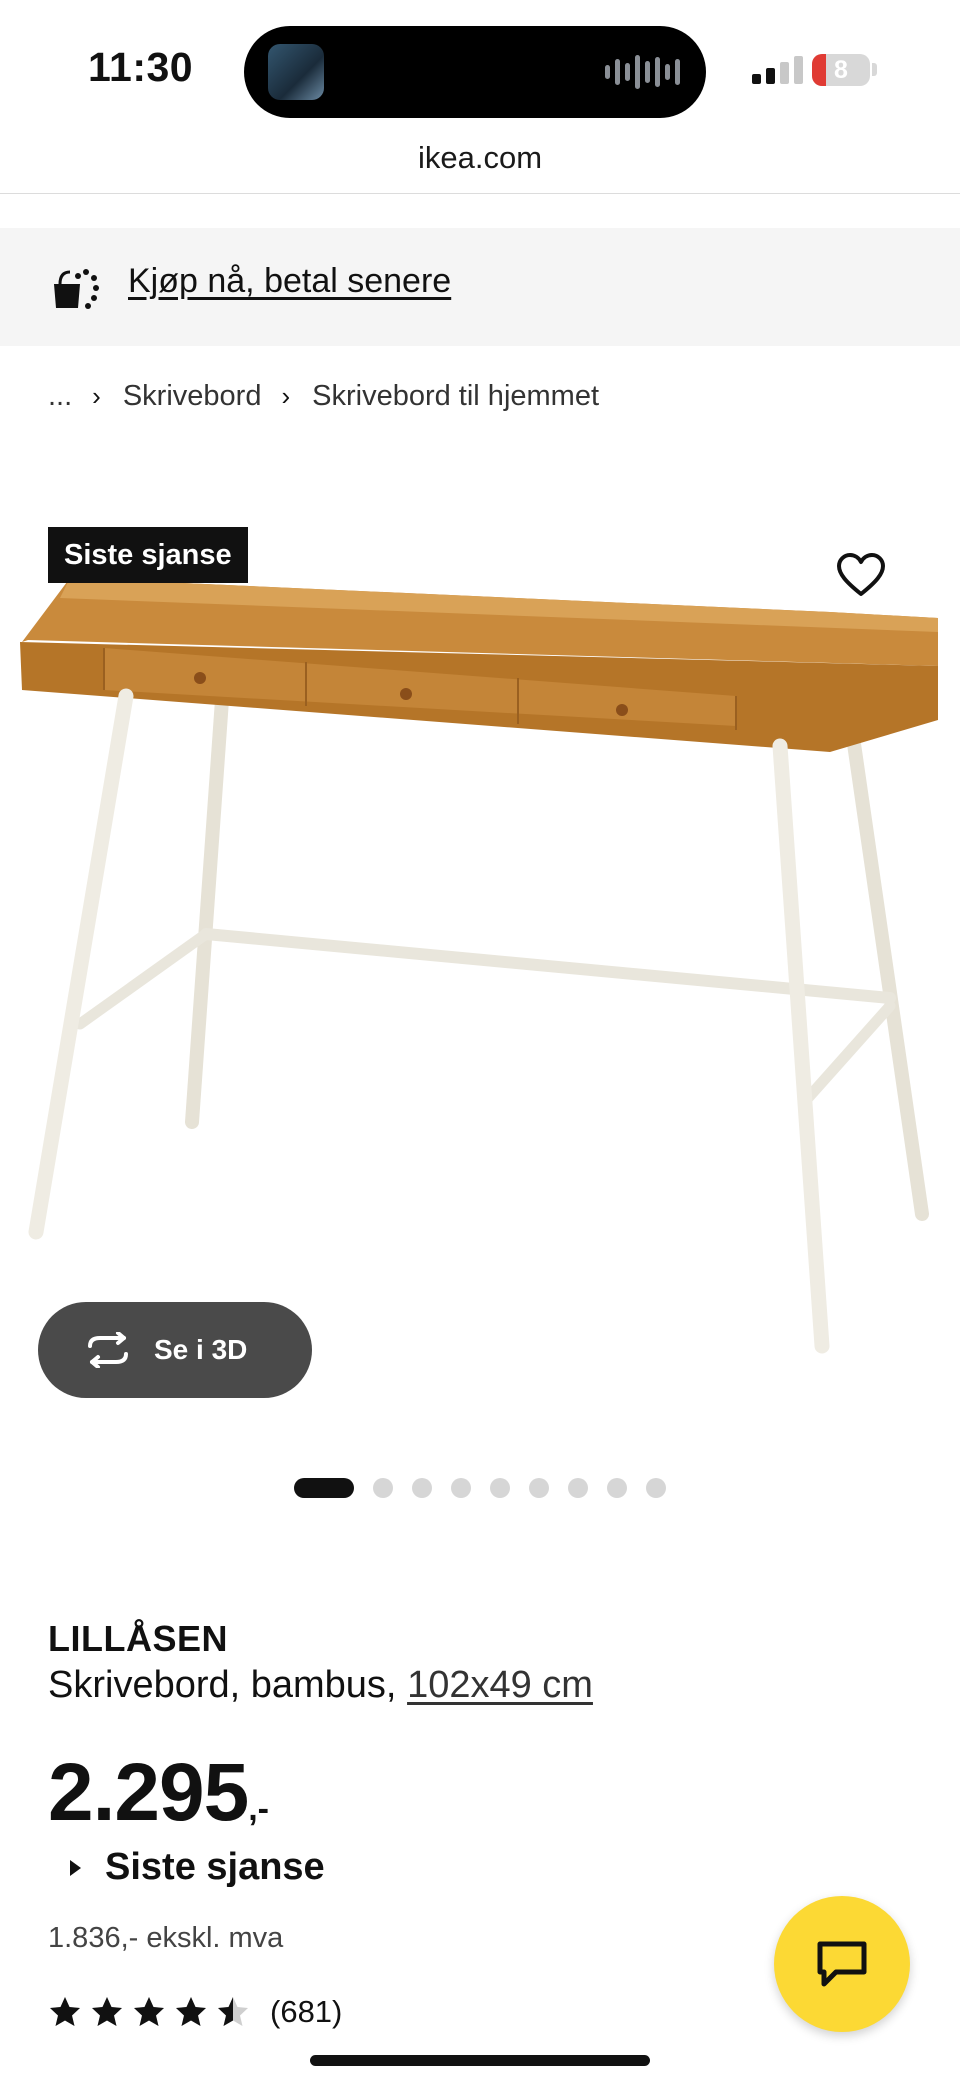 The image size is (960, 2081). I want to click on product-size-link: 102x49 cm, so click(500, 1685).